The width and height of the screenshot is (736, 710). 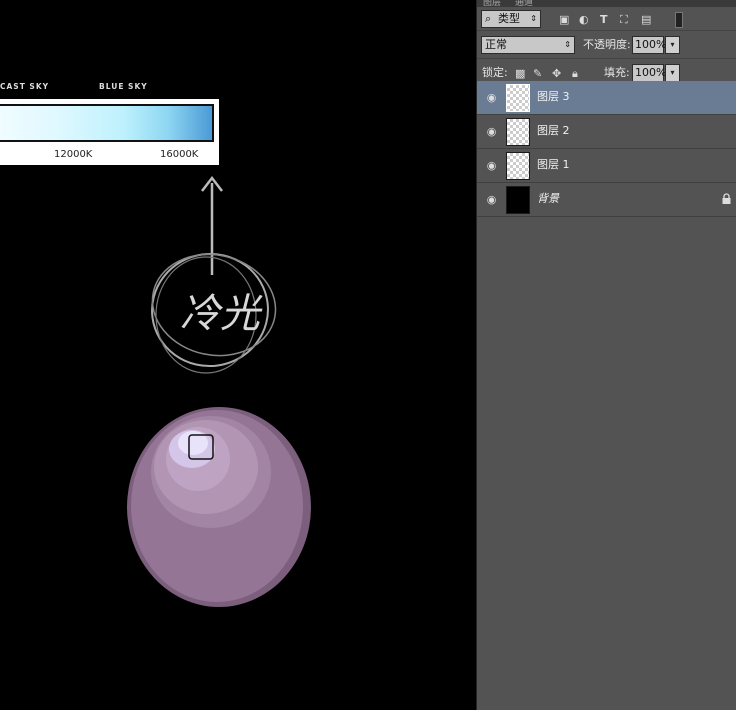 I want to click on layer-filter-label: 类型, so click(x=509, y=18).